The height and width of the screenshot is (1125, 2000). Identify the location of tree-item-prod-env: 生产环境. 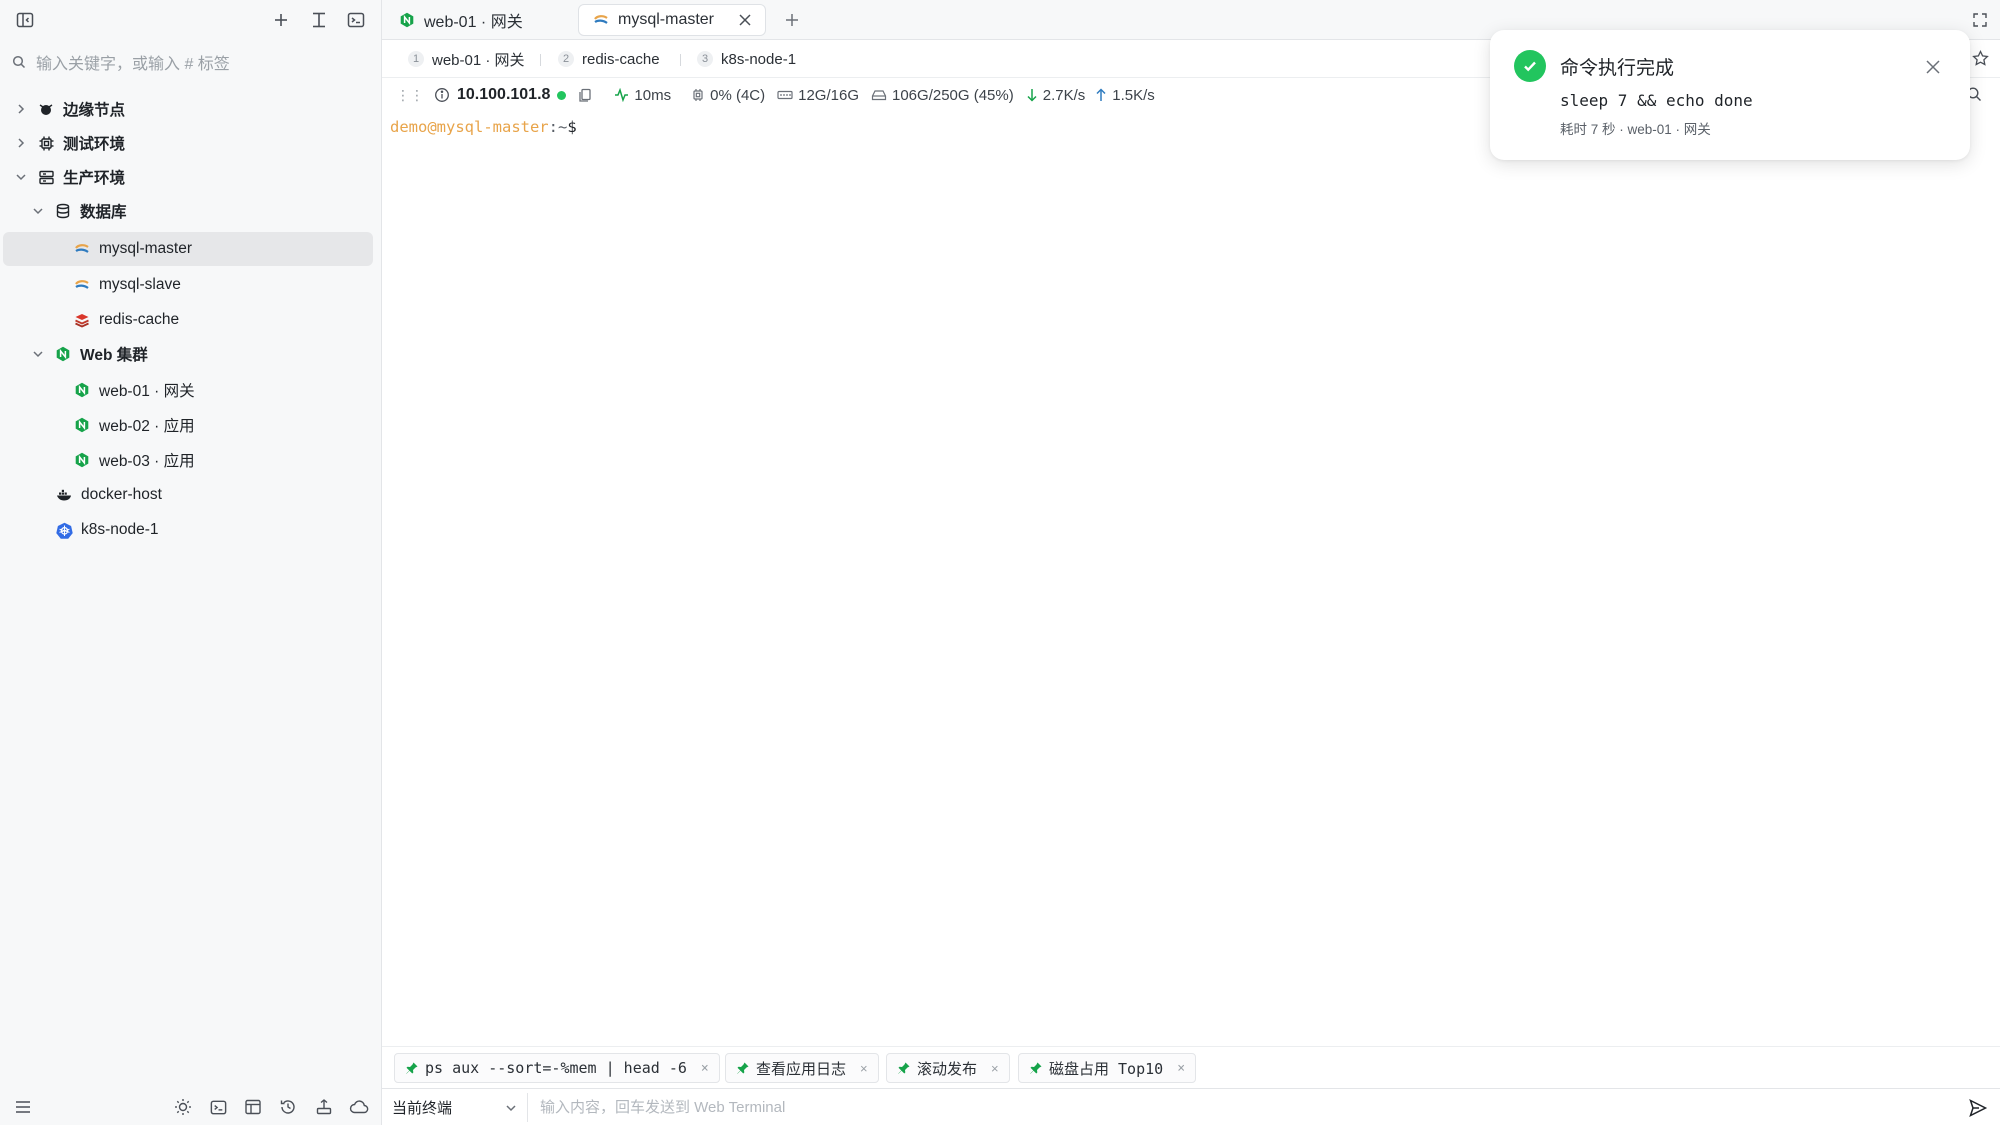
(69, 177).